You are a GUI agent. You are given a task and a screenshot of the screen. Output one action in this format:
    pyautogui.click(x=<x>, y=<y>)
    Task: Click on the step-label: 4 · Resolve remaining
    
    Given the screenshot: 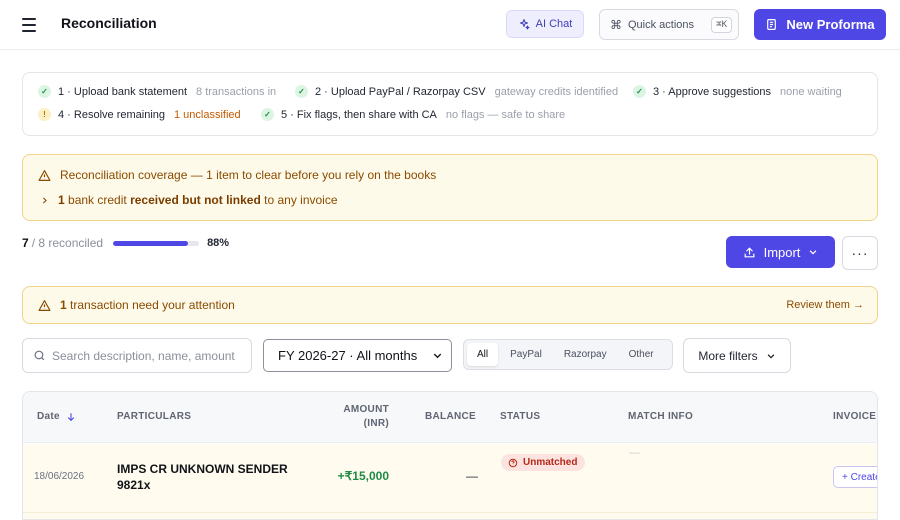 What is the action you would take?
    pyautogui.click(x=111, y=114)
    